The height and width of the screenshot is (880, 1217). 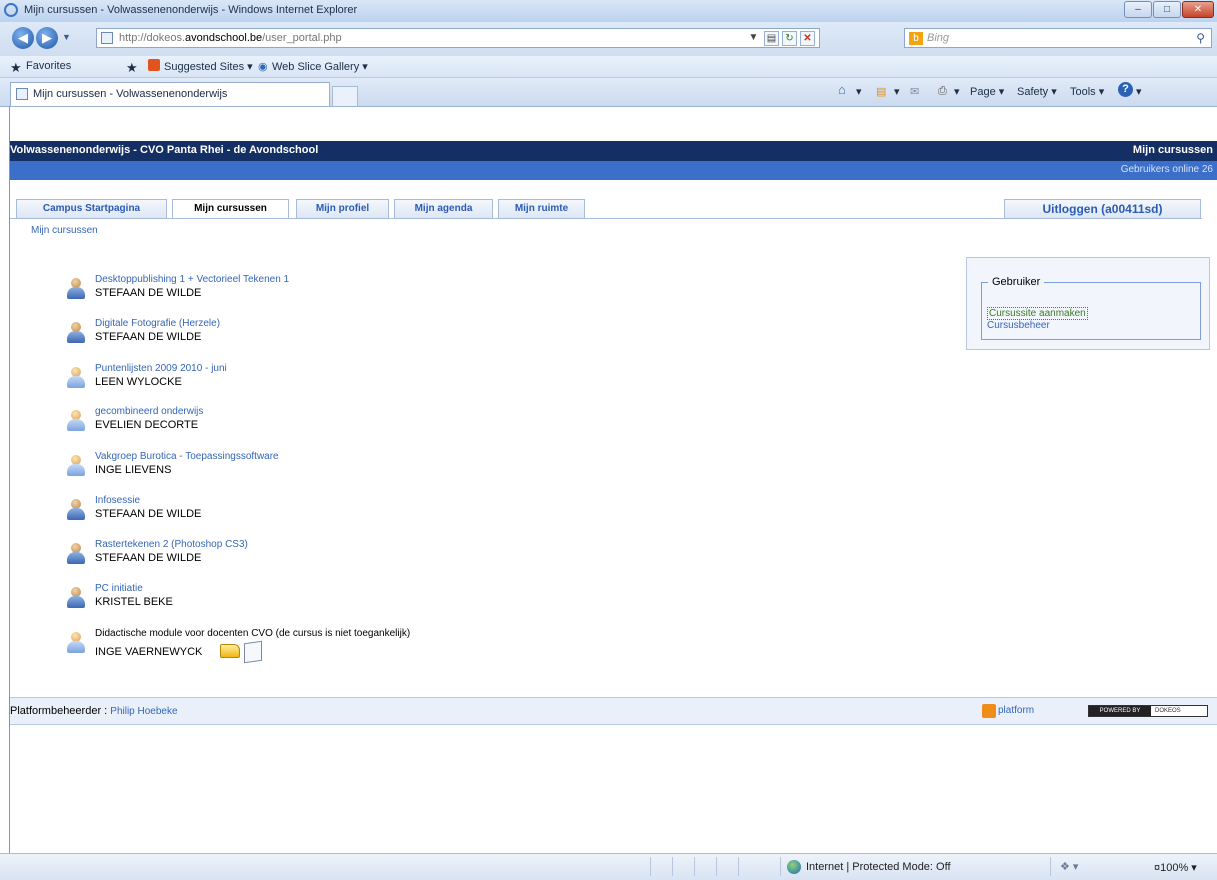 What do you see at coordinates (16, 68) in the screenshot?
I see `favorites-star-icon: ★` at bounding box center [16, 68].